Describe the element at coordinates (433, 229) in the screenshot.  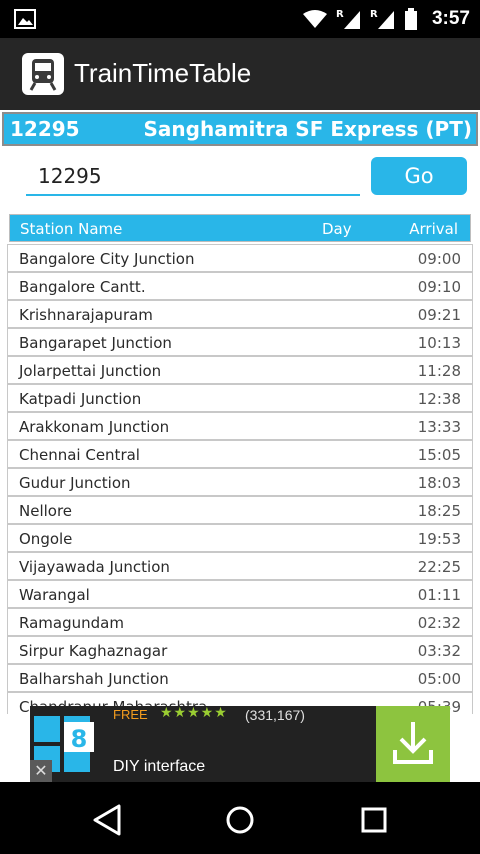
I see `header-arrival: Arrival` at that location.